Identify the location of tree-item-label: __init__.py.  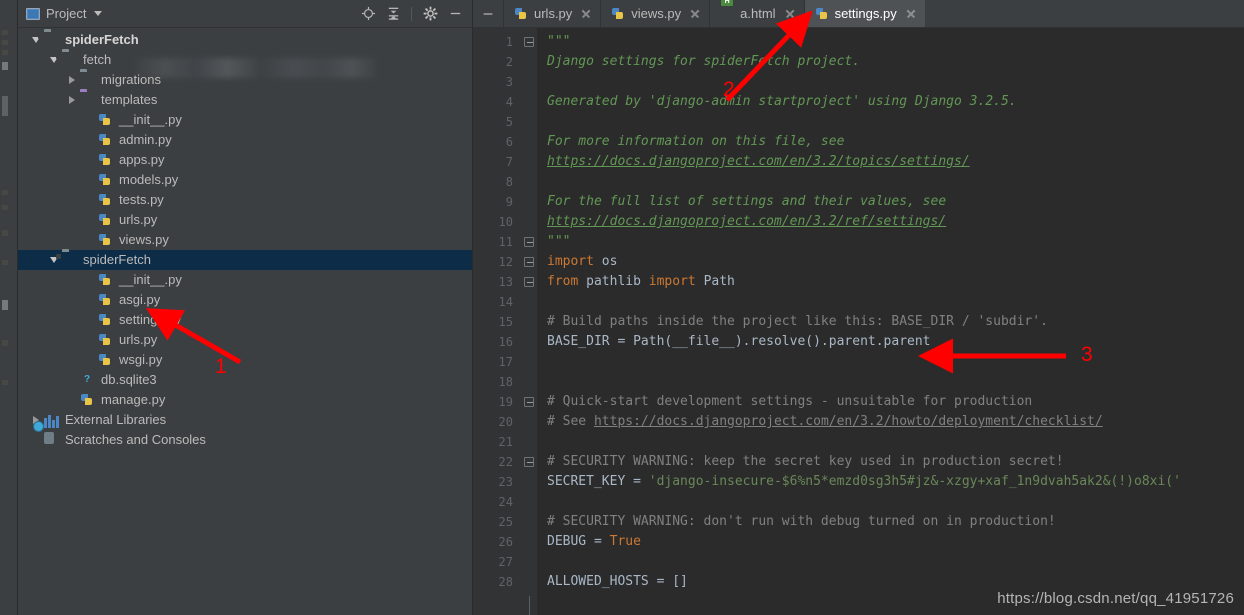
(150, 279).